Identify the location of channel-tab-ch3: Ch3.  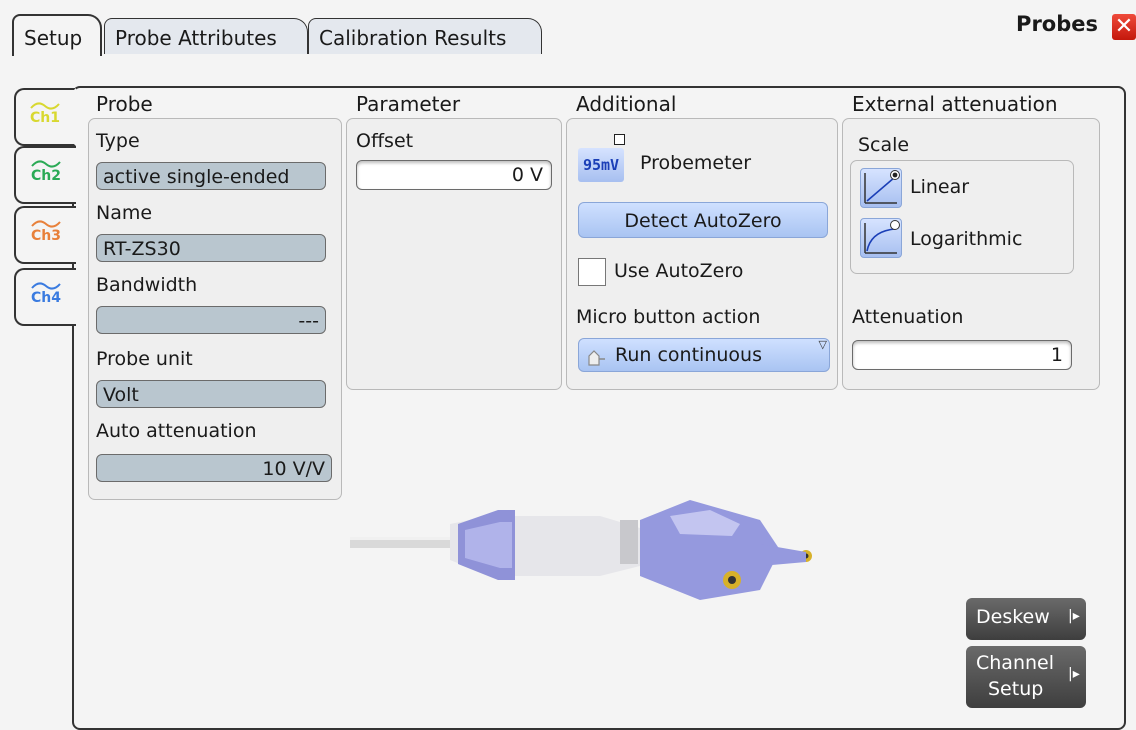
(45, 235).